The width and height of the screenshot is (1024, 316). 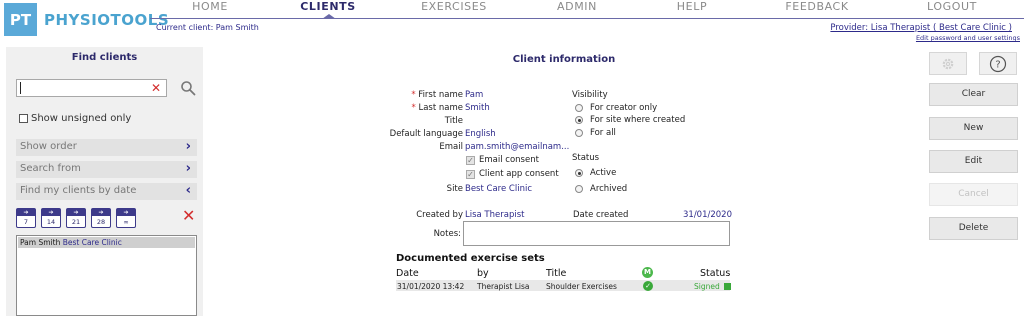 I want to click on status-active-radio: Active, so click(x=595, y=173).